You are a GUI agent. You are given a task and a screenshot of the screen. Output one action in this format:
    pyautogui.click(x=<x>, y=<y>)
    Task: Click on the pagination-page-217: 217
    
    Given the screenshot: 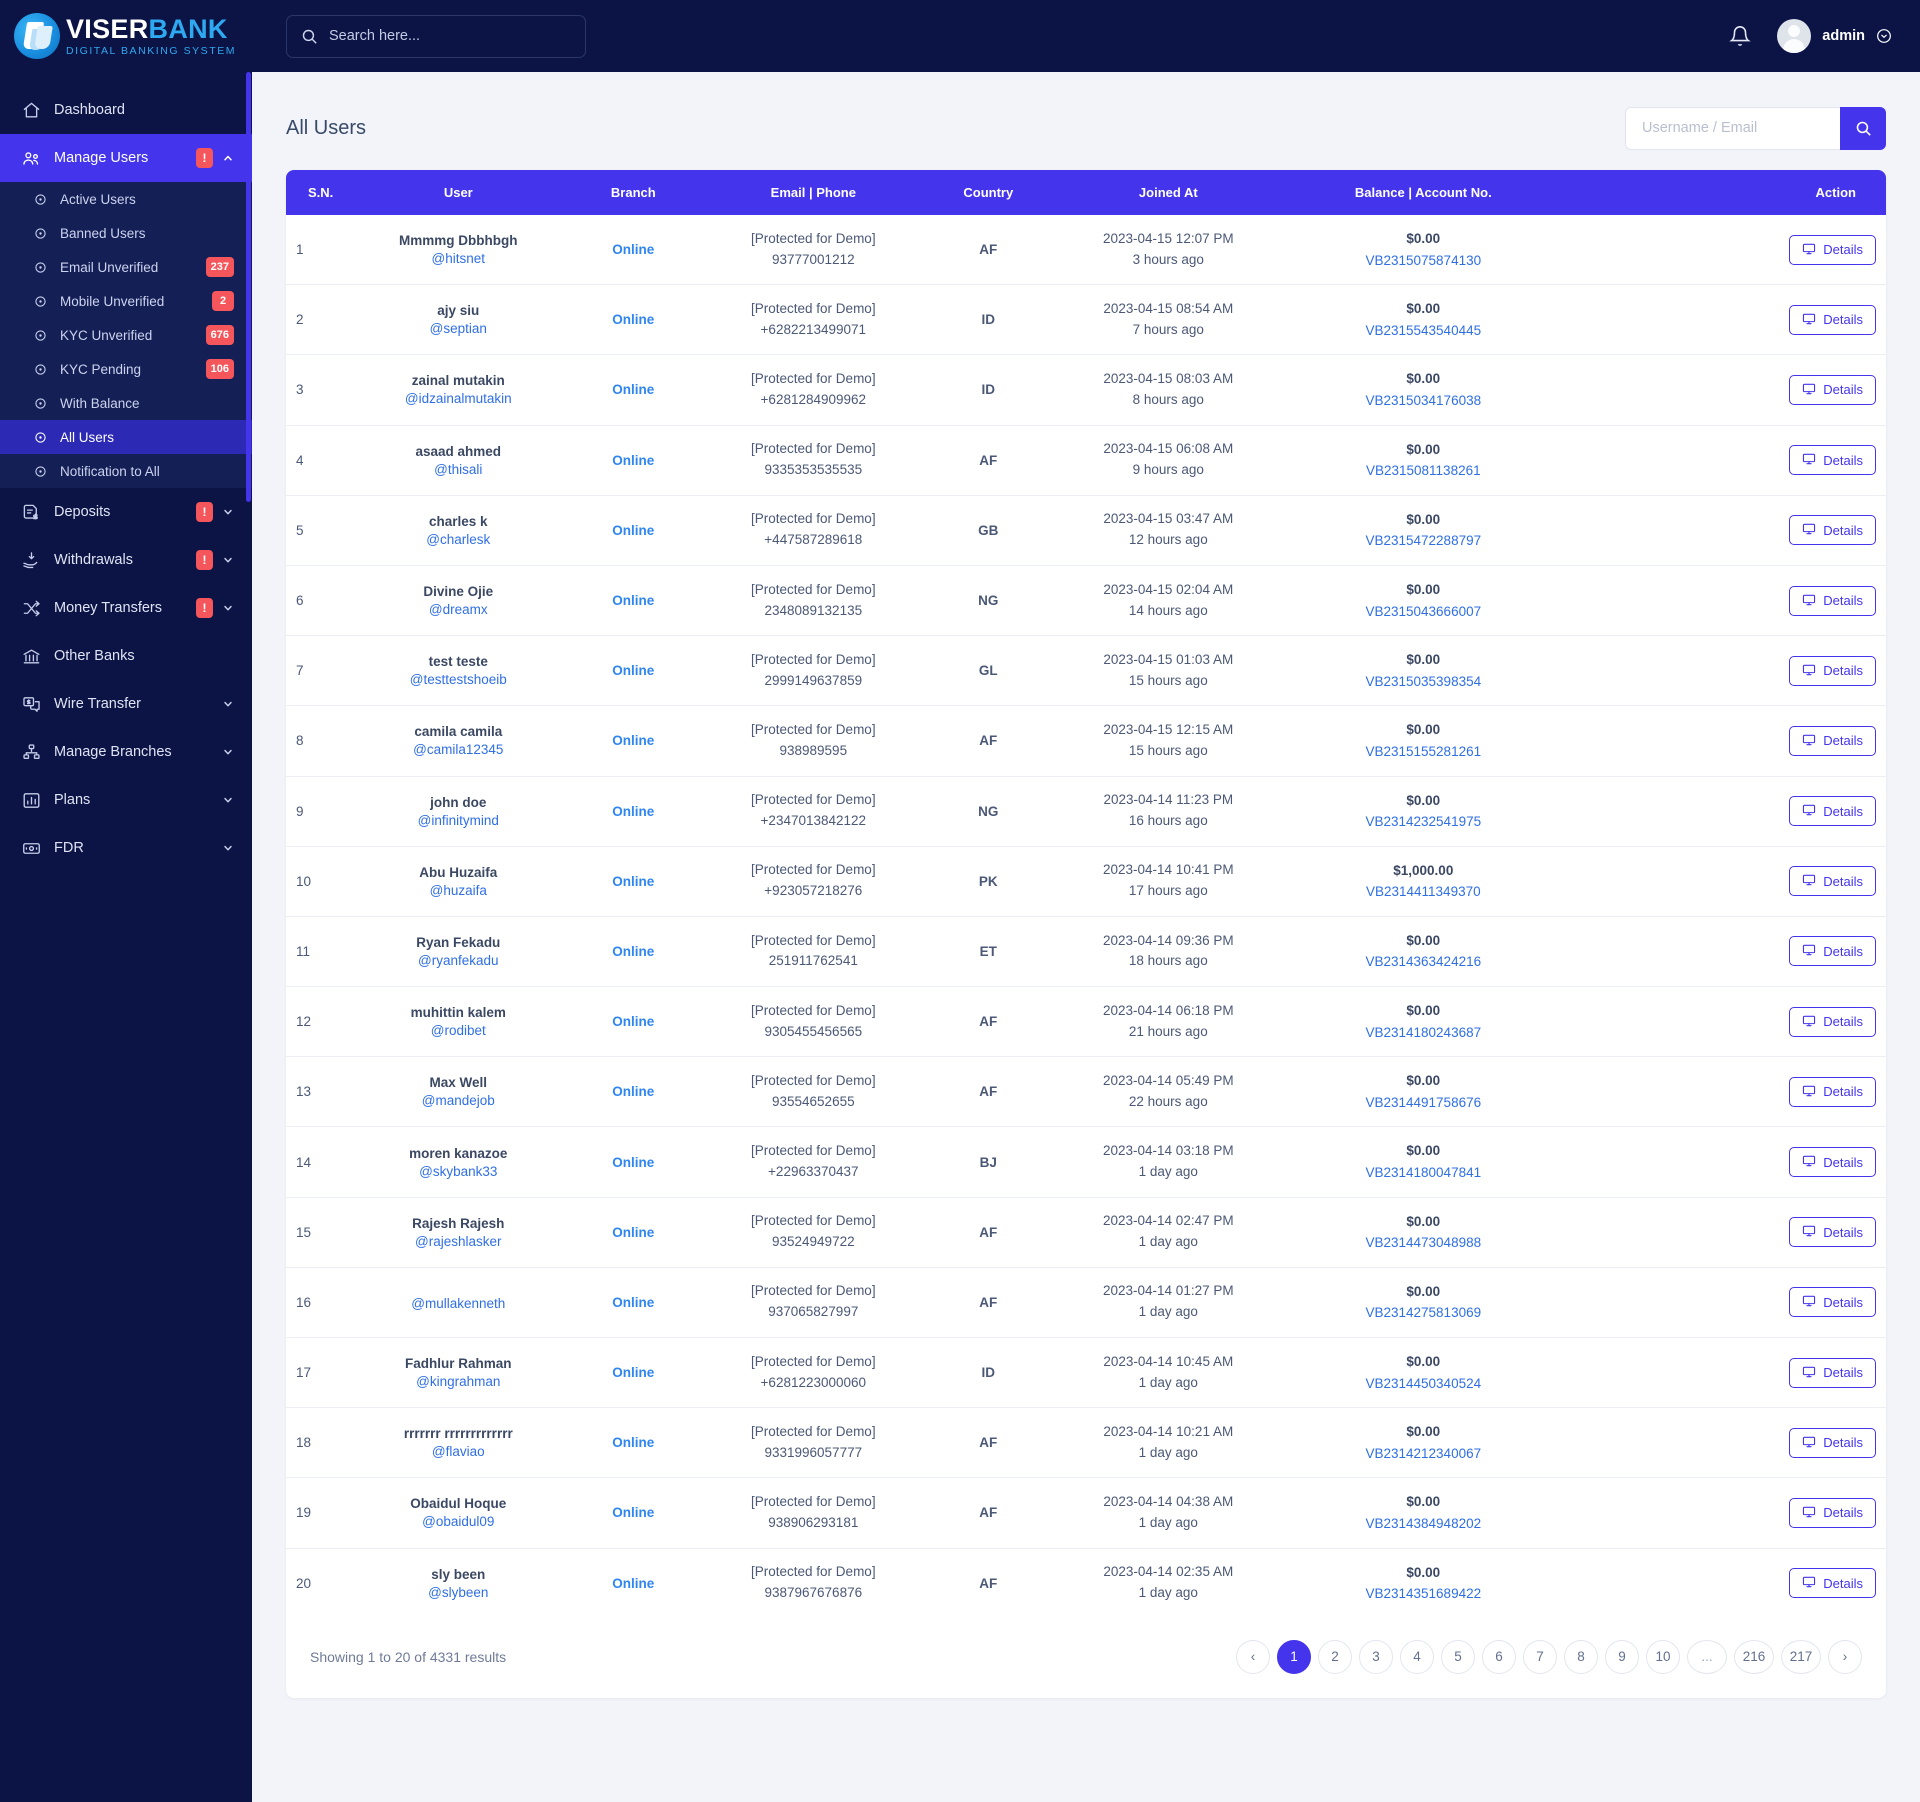 What is the action you would take?
    pyautogui.click(x=1801, y=1656)
    